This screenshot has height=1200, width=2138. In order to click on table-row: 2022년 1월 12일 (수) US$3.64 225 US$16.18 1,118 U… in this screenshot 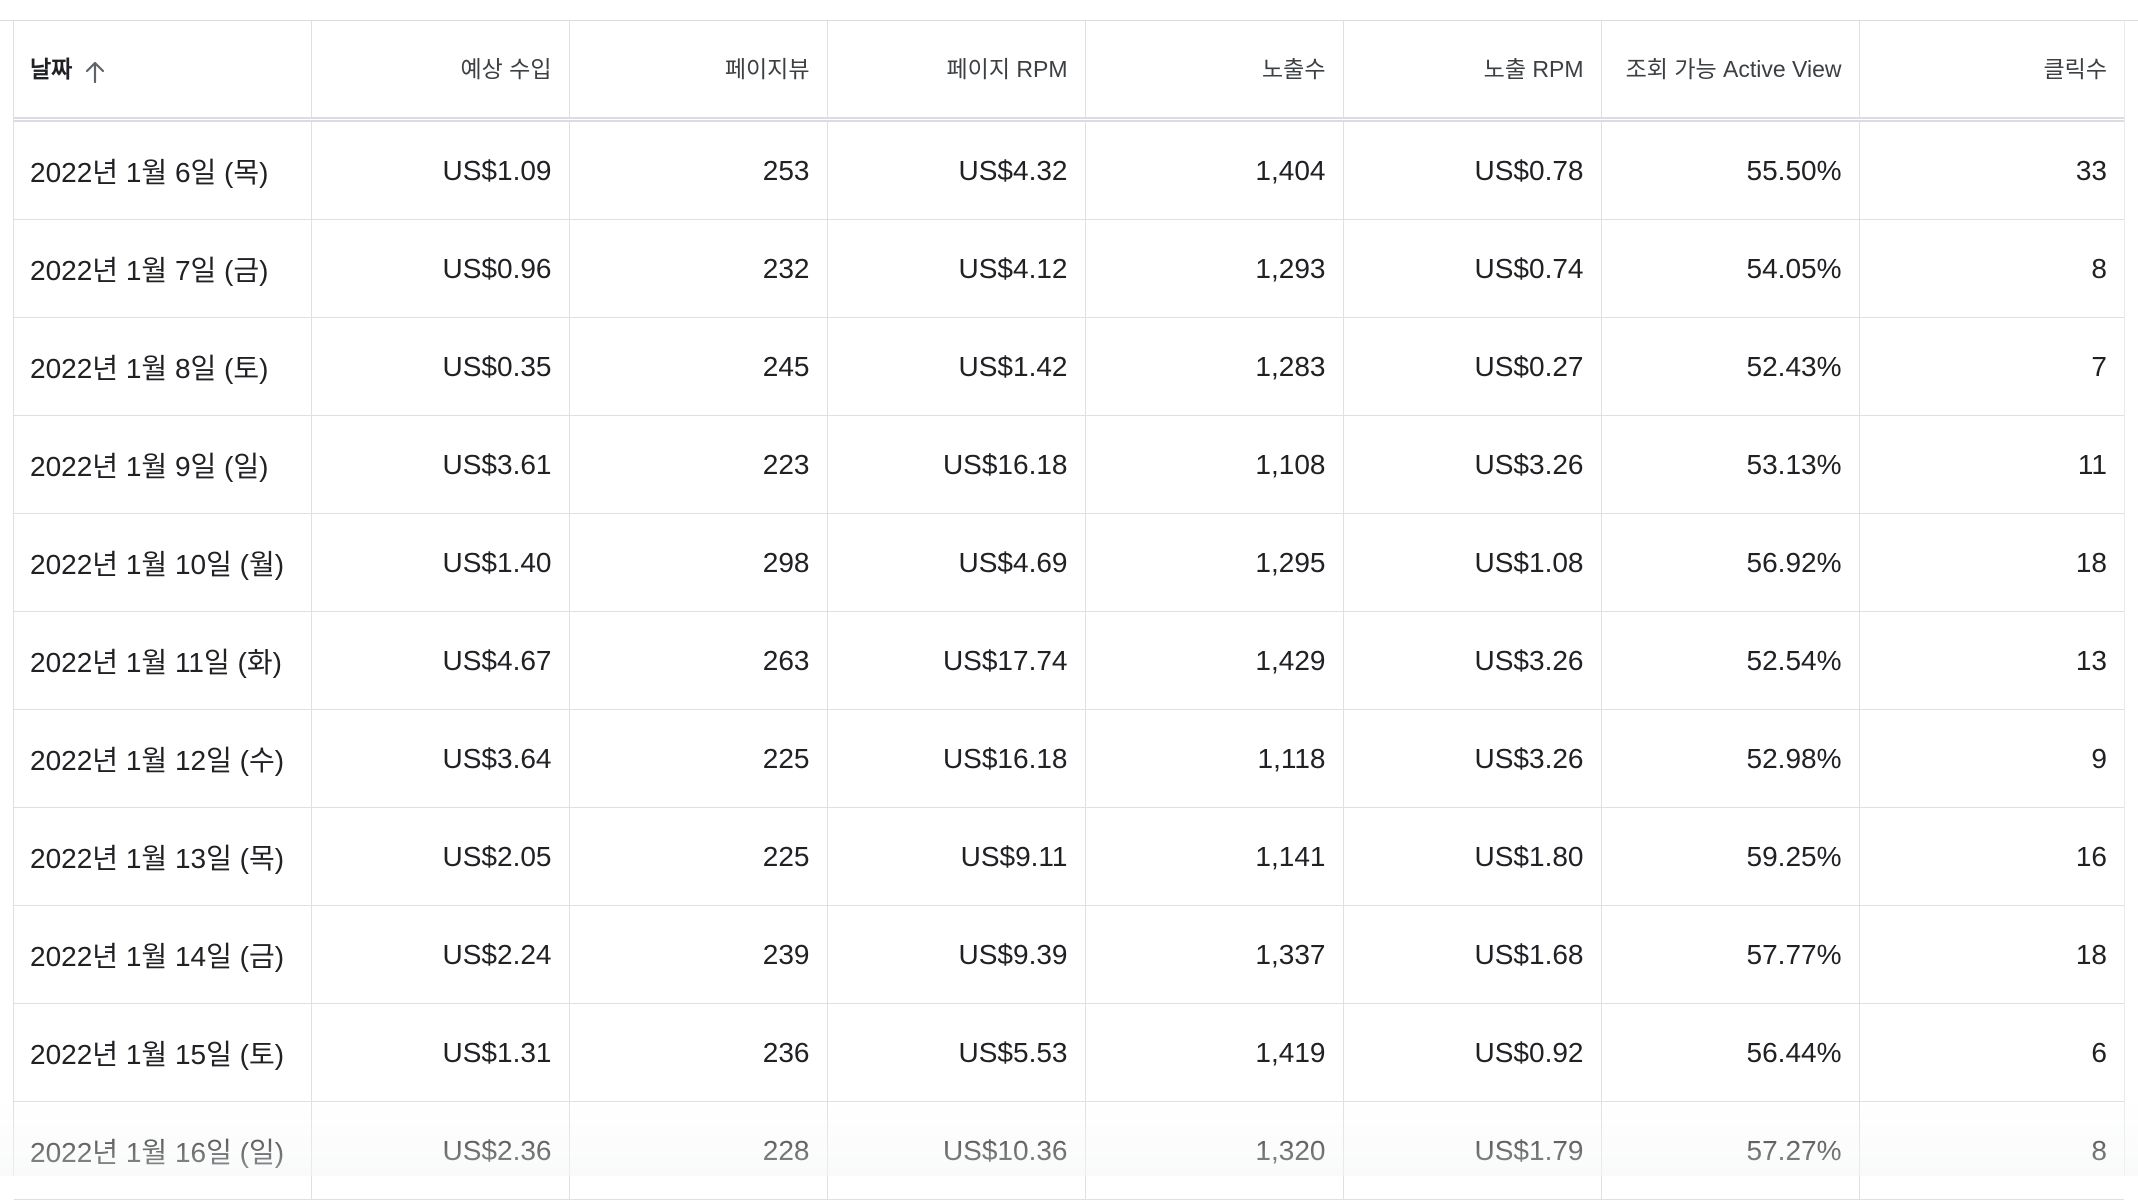, I will do `click(1069, 758)`.